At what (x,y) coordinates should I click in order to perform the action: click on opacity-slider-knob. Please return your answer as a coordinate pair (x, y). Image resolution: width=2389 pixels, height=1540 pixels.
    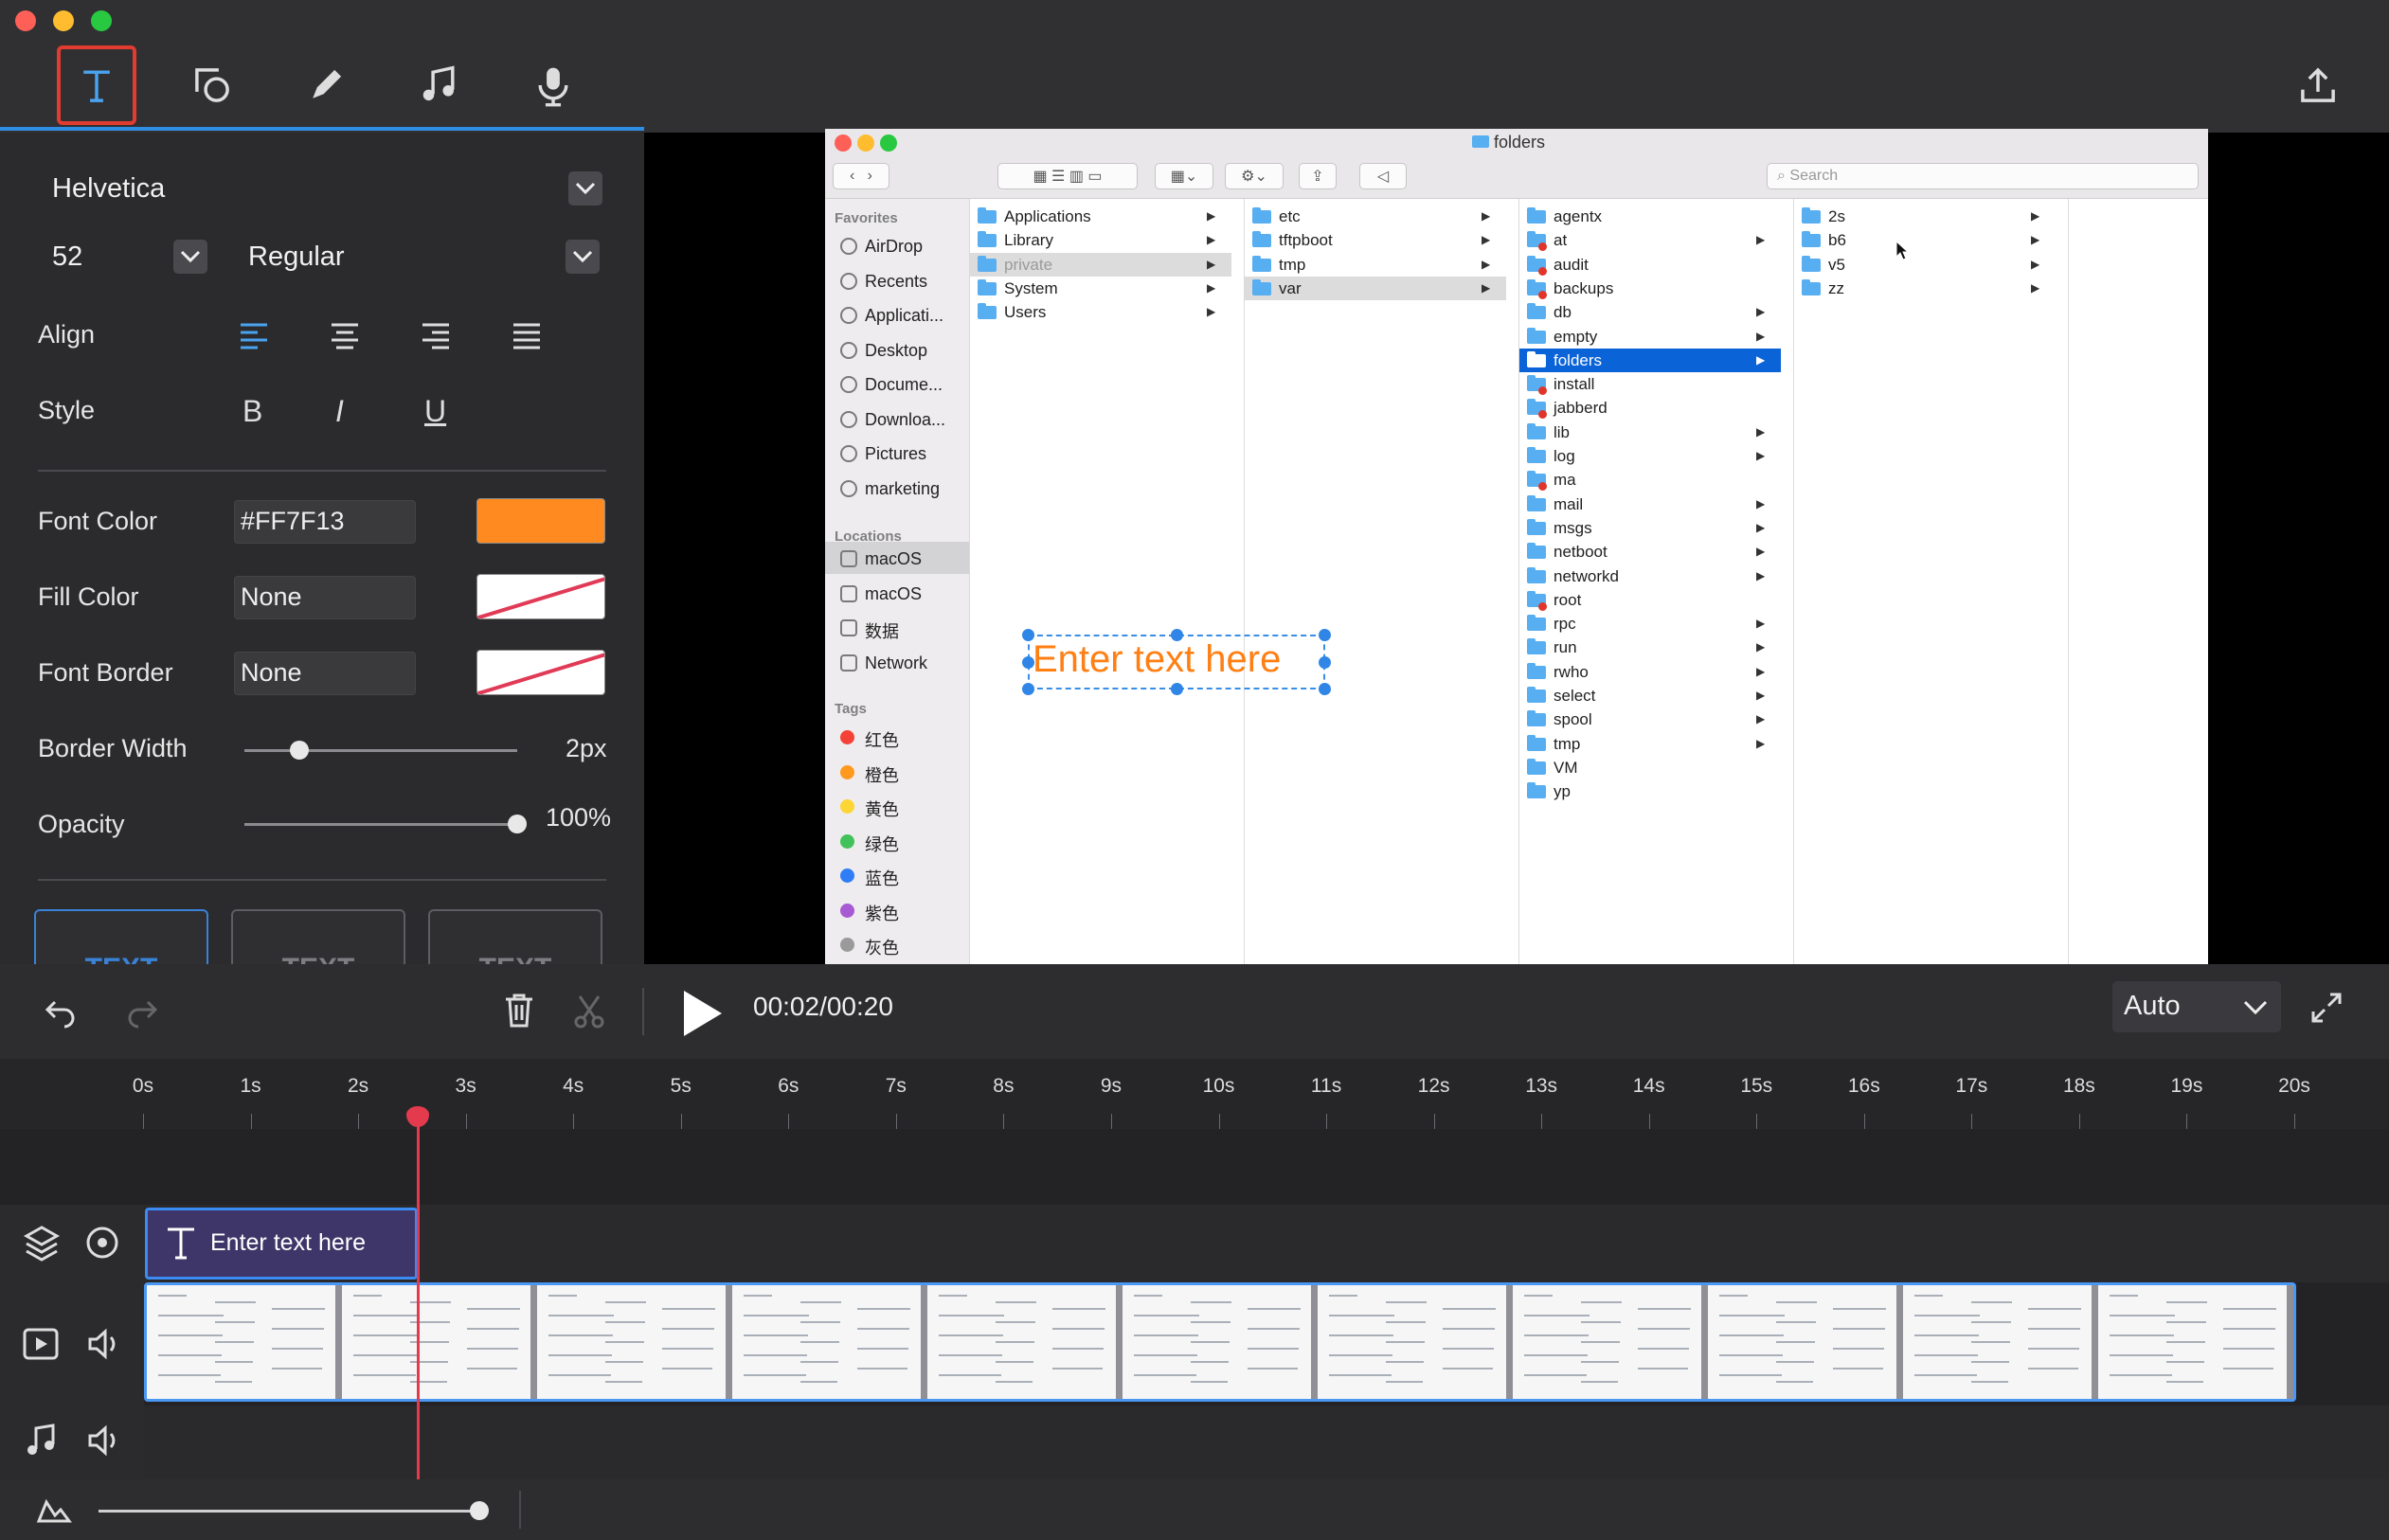
    Looking at the image, I should click on (518, 824).